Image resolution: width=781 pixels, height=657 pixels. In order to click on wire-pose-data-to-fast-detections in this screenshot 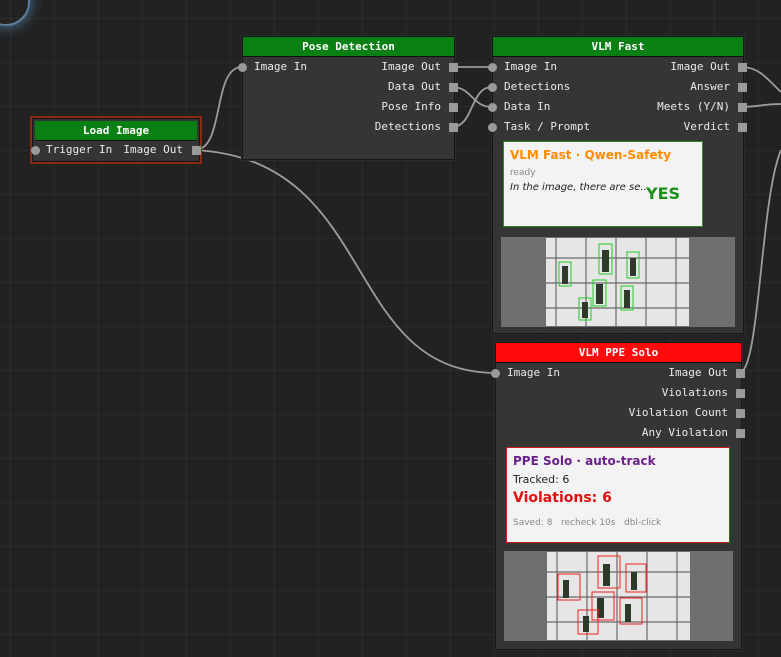, I will do `click(472, 97)`.